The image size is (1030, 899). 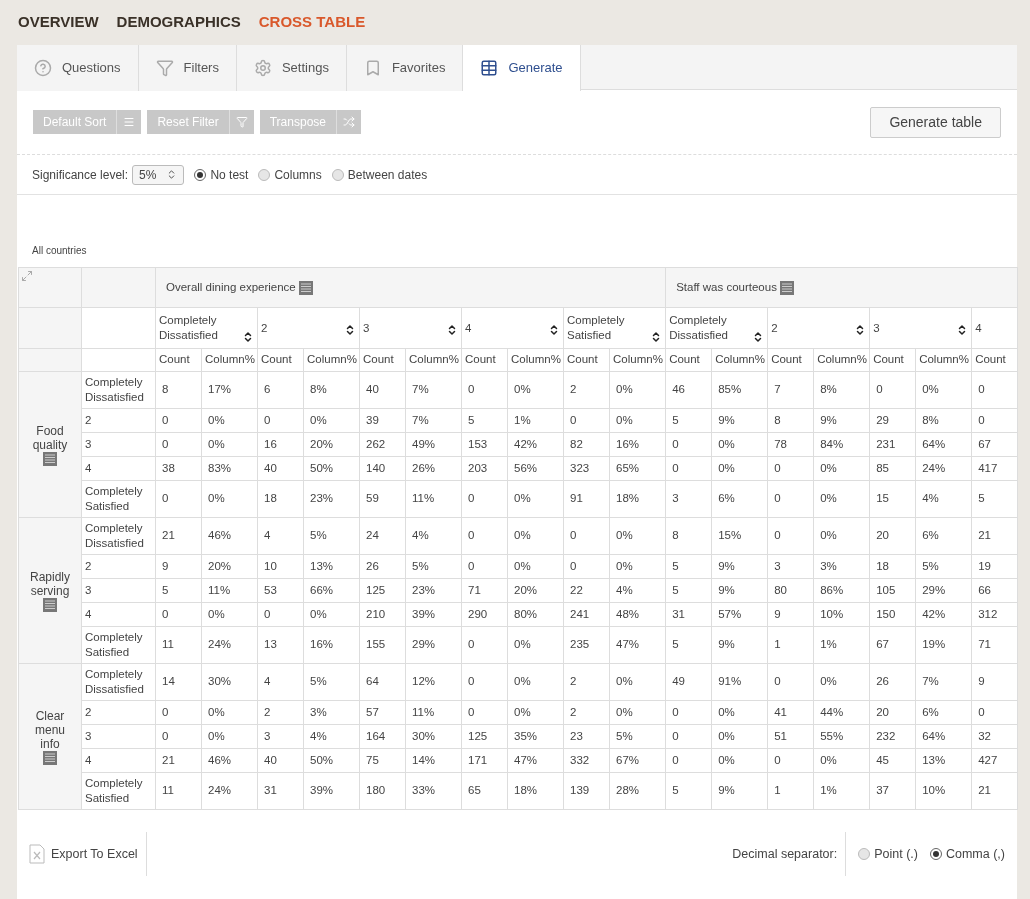 I want to click on table-cell: 39%, so click(x=433, y=614).